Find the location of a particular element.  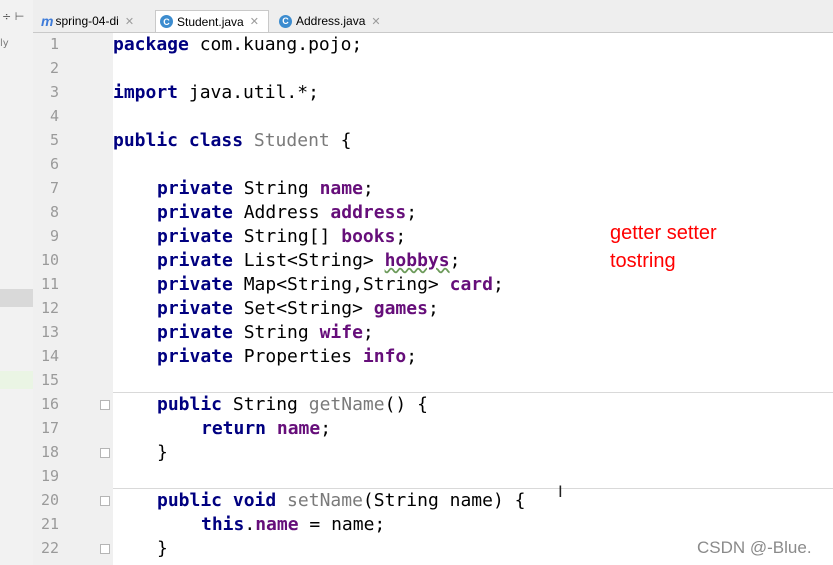

selected-tree-row is located at coordinates (16, 298).